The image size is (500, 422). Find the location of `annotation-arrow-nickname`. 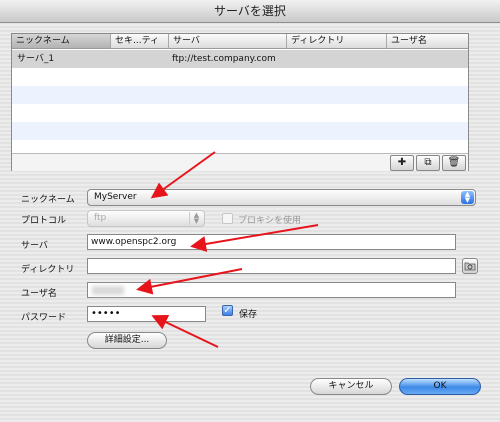

annotation-arrow-nickname is located at coordinates (183, 175).